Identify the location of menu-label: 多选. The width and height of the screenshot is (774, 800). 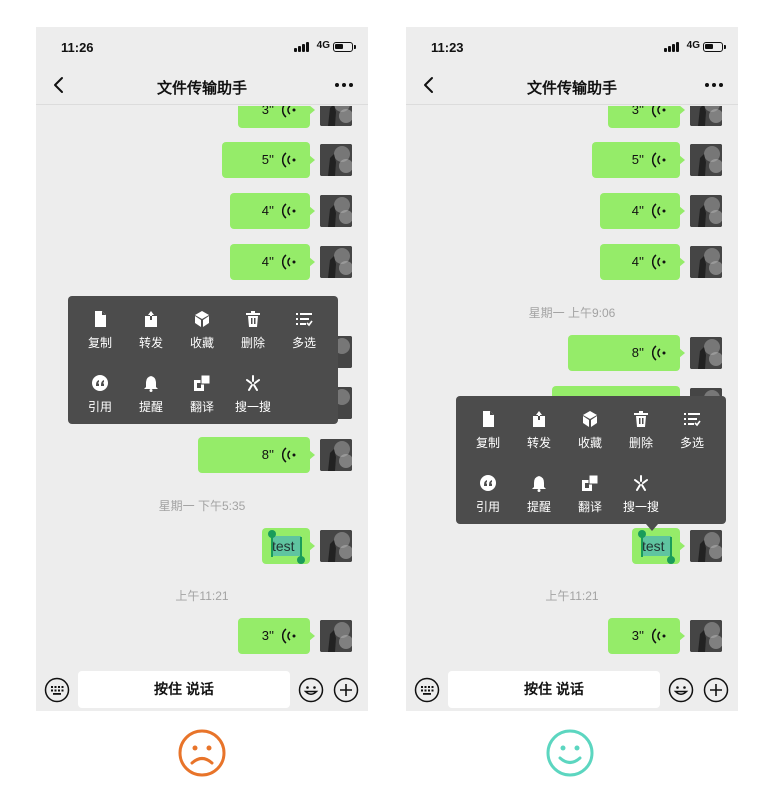
(691, 443).